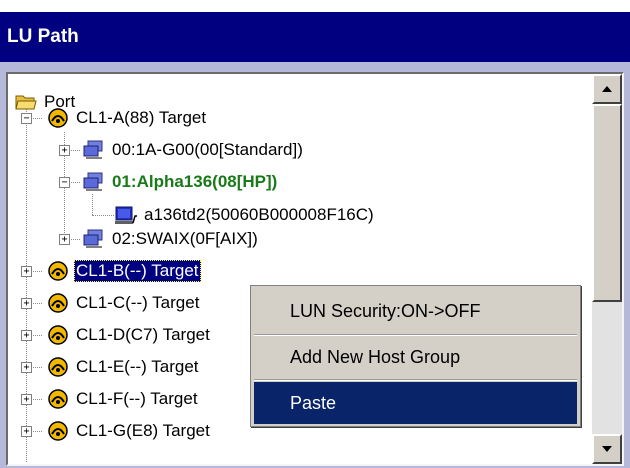  I want to click on tree-host-group-00: 00:1A-G00(00[Standard]), so click(193, 150).